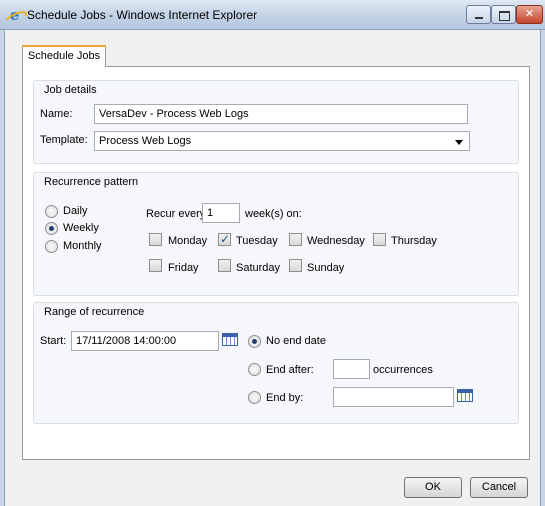 The image size is (545, 506). I want to click on friday-label: Friday, so click(183, 268).